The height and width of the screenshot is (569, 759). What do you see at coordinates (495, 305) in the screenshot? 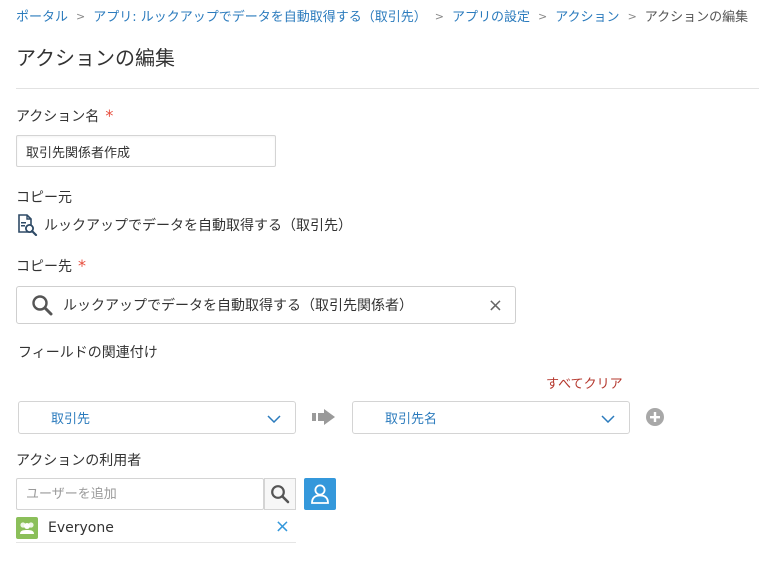
I see `clear-icon: ×` at bounding box center [495, 305].